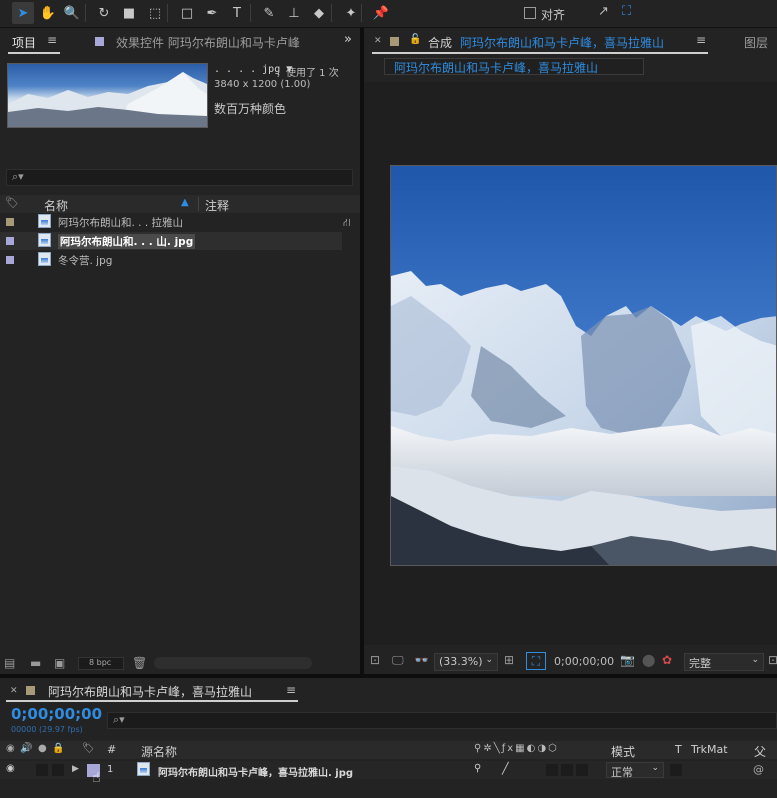  What do you see at coordinates (250, 109) in the screenshot?
I see `preview-colors: 数百万种颜色` at bounding box center [250, 109].